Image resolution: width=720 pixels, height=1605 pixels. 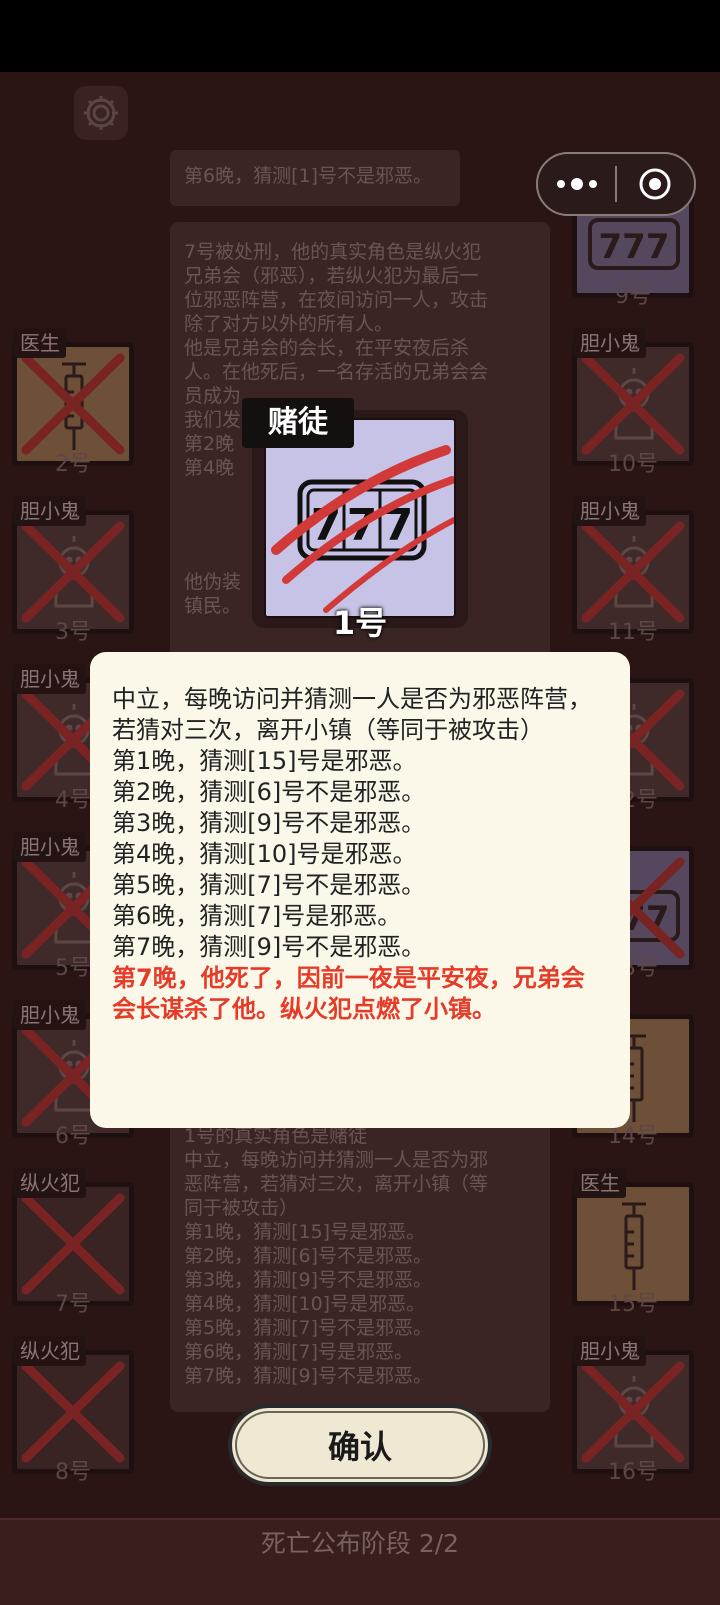 I want to click on log-line: 第4晚，猜测[10]号是邪恶。, so click(x=305, y=1304).